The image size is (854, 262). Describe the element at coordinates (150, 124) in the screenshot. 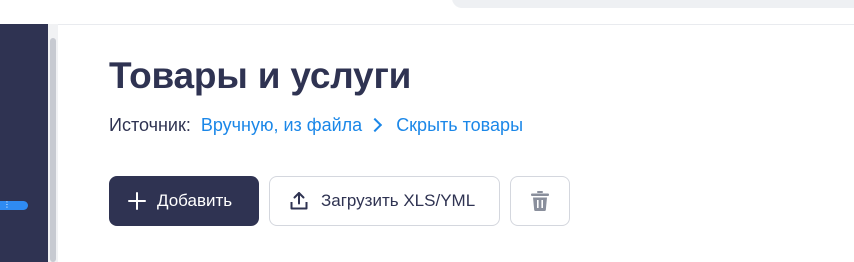

I see `source-label: Источник:` at that location.